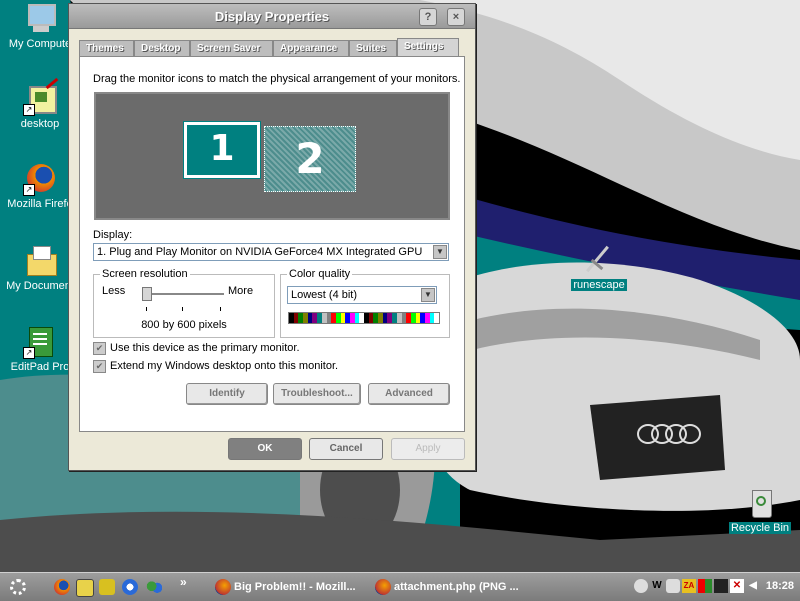 Image resolution: width=800 pixels, height=601 pixels. What do you see at coordinates (780, 586) in the screenshot?
I see `taskbar-clock: 18:28` at bounding box center [780, 586].